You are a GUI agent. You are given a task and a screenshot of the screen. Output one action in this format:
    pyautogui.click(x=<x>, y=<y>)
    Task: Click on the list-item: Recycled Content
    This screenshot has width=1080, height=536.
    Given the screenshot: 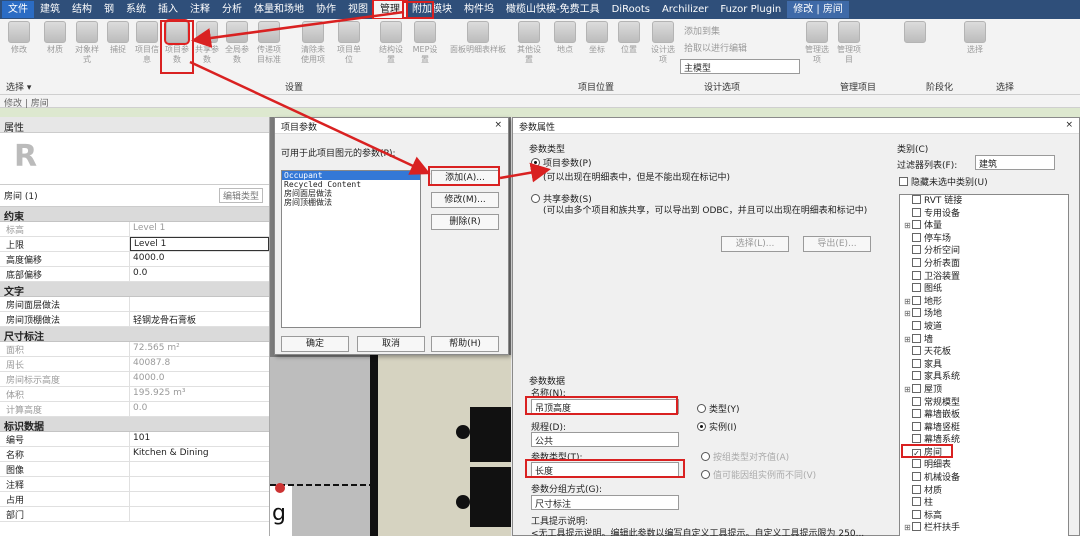 What is the action you would take?
    pyautogui.click(x=351, y=184)
    